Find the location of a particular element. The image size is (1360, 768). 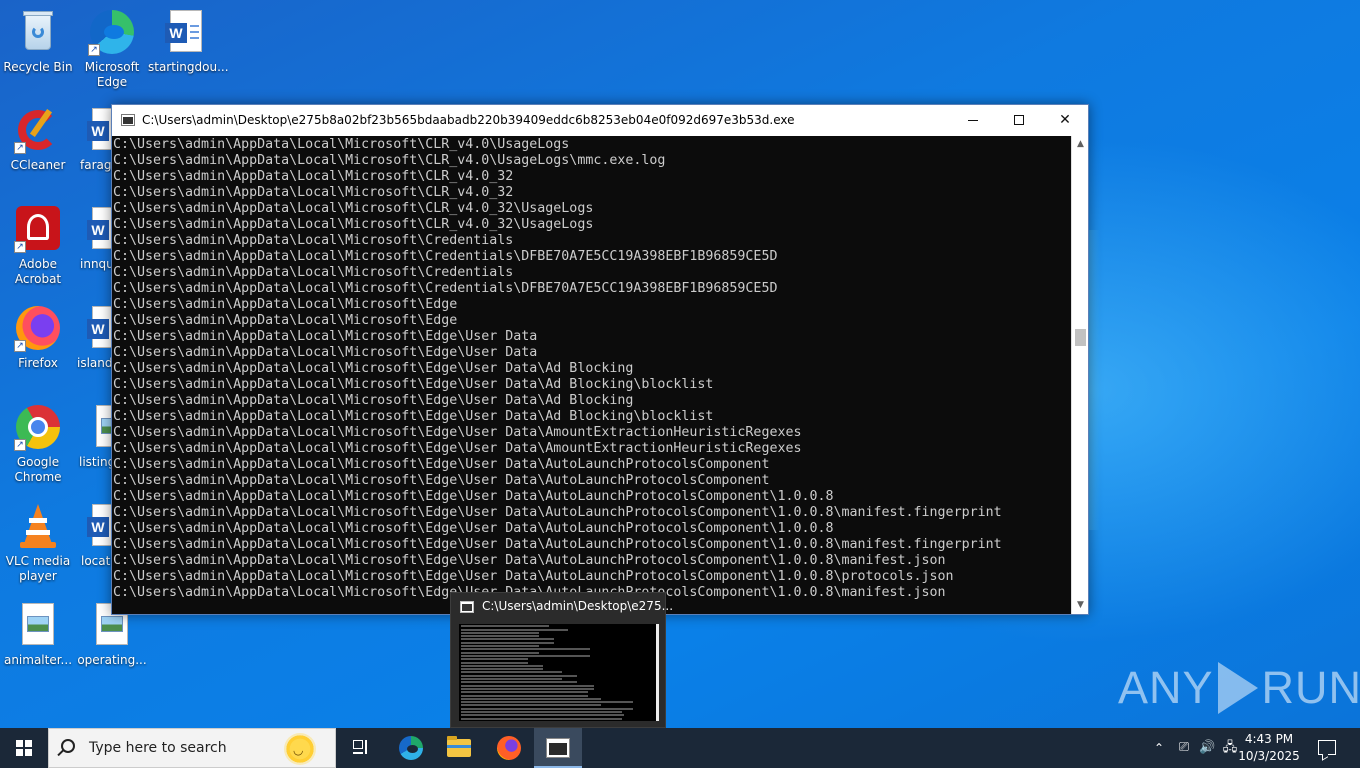

vlc-cone-icon is located at coordinates (38, 526).